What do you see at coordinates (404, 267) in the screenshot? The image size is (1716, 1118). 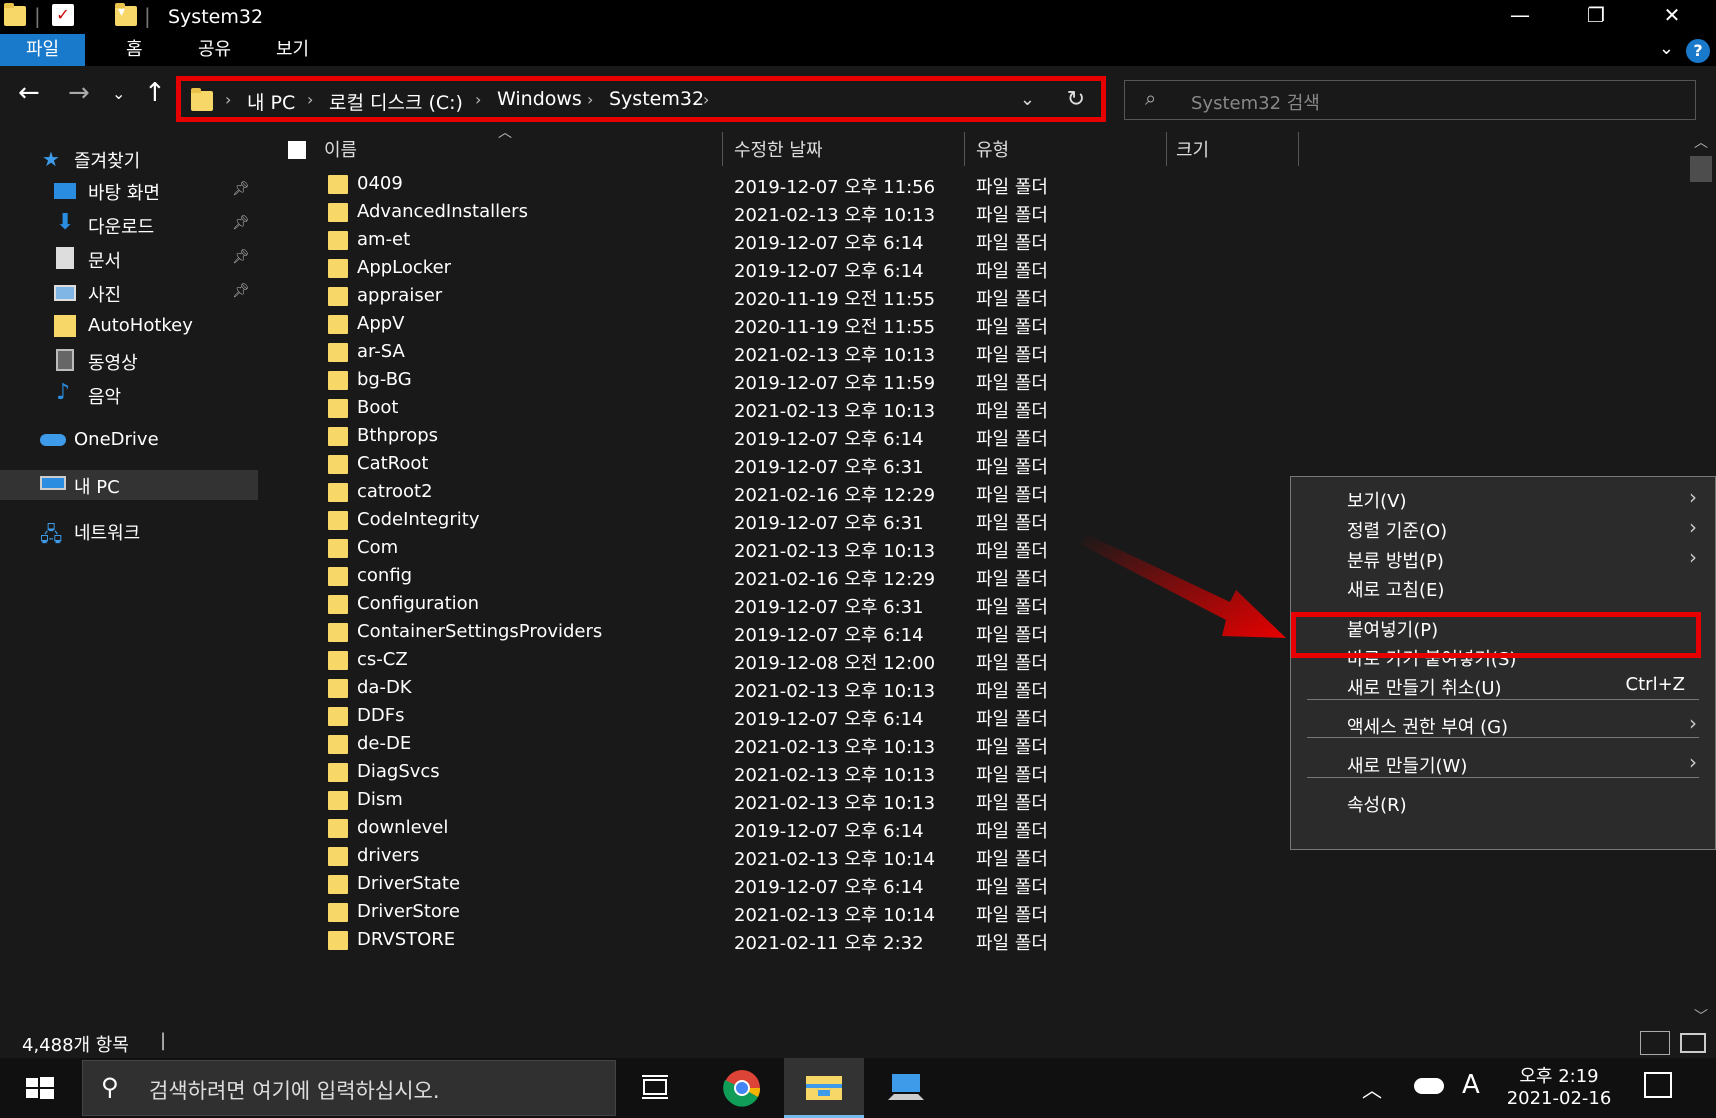 I see `file-name: AppLocker` at bounding box center [404, 267].